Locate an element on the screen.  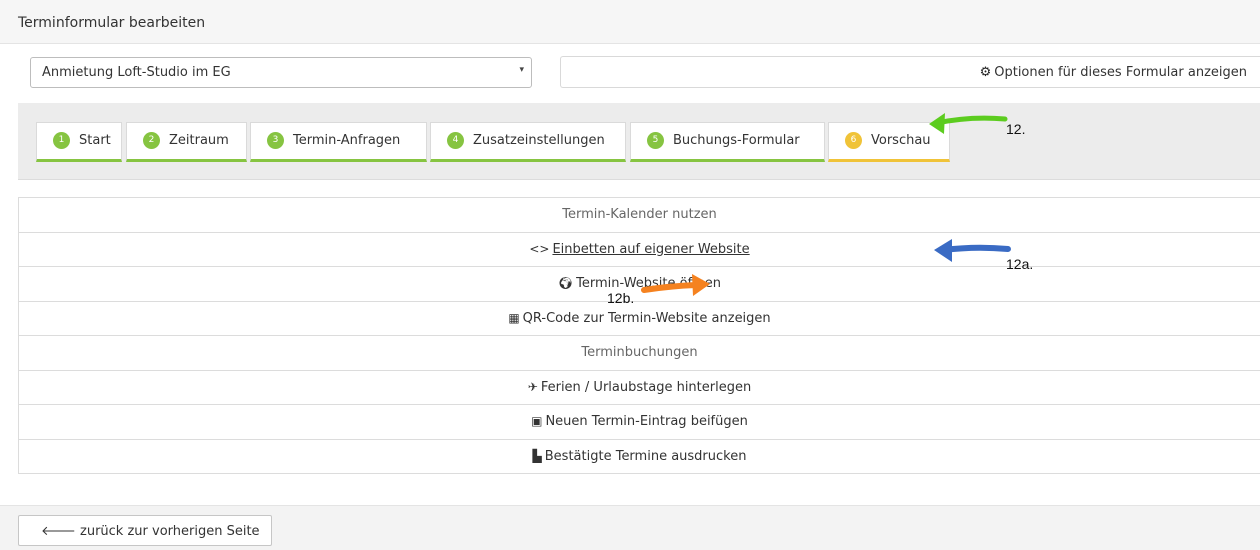
tab-label: Start is located at coordinates (95, 140).